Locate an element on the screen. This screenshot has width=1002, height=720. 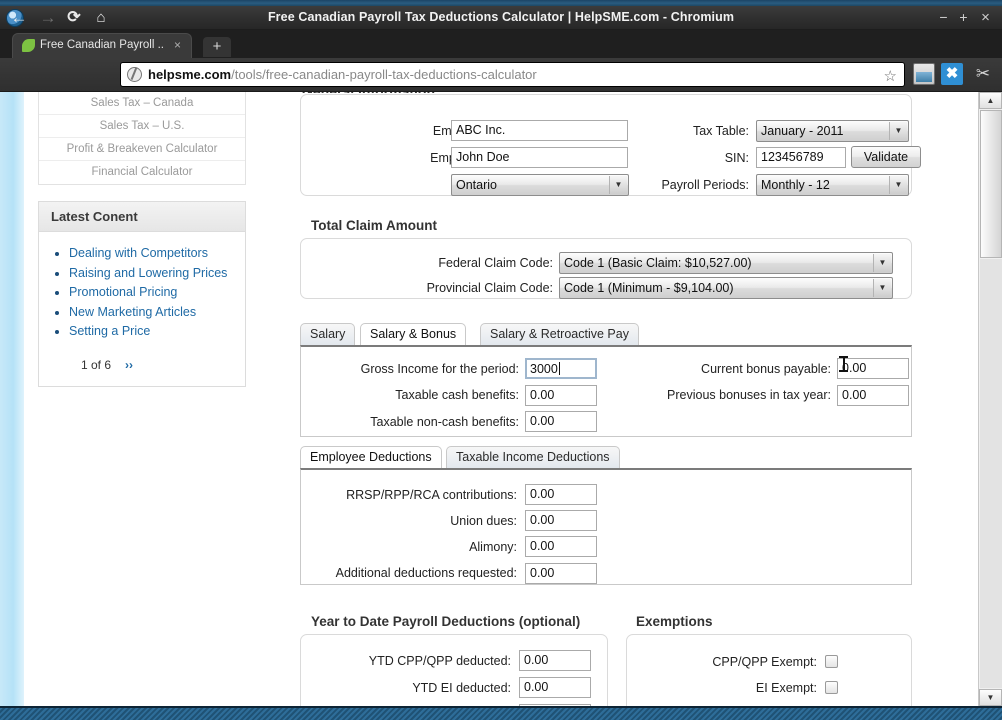
latest-link-promotional-pricing: Promotional Pricing is located at coordinates (123, 292).